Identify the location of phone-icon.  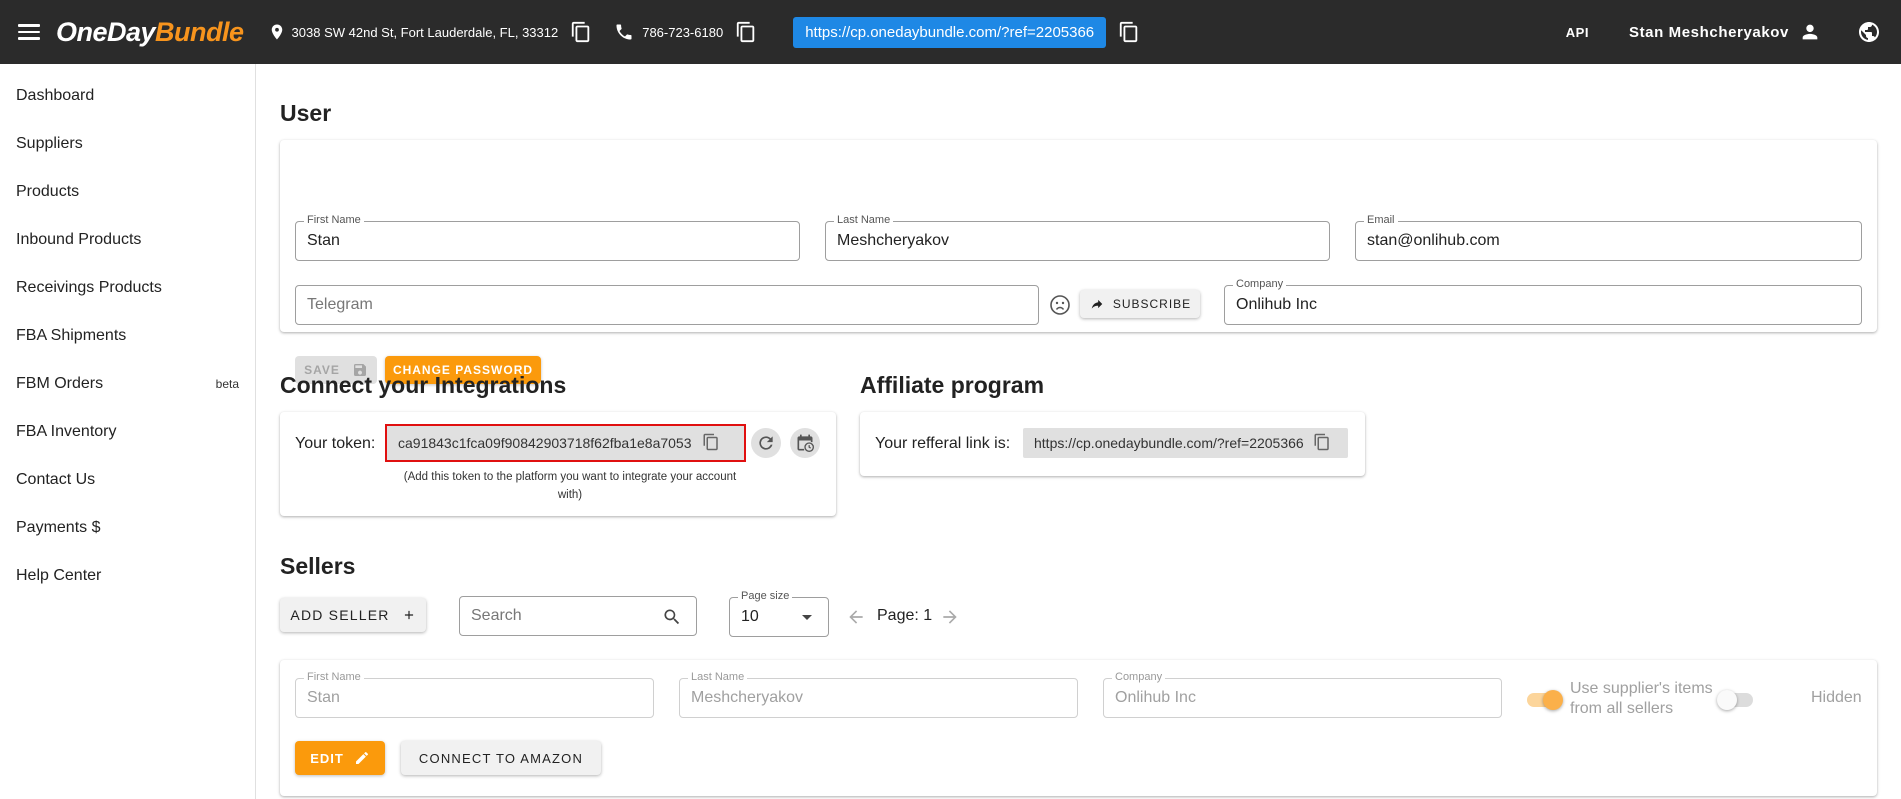
(624, 32).